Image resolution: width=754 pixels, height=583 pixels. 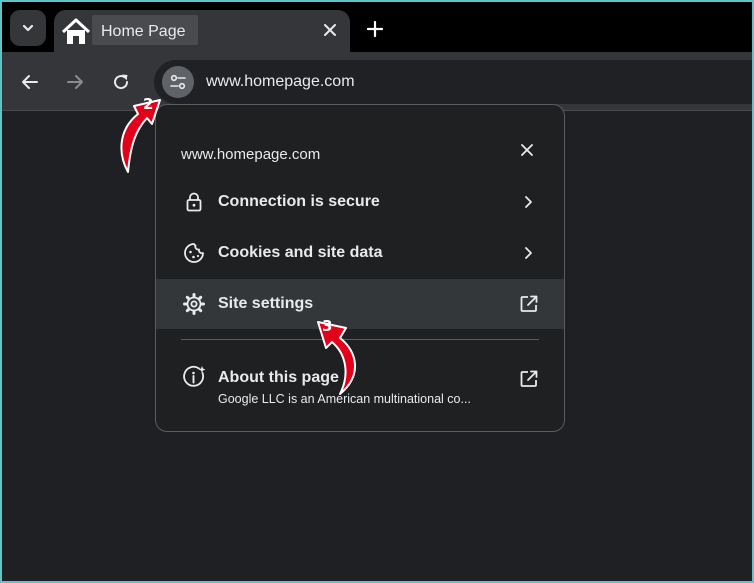 I want to click on reload-icon, so click(x=121, y=82).